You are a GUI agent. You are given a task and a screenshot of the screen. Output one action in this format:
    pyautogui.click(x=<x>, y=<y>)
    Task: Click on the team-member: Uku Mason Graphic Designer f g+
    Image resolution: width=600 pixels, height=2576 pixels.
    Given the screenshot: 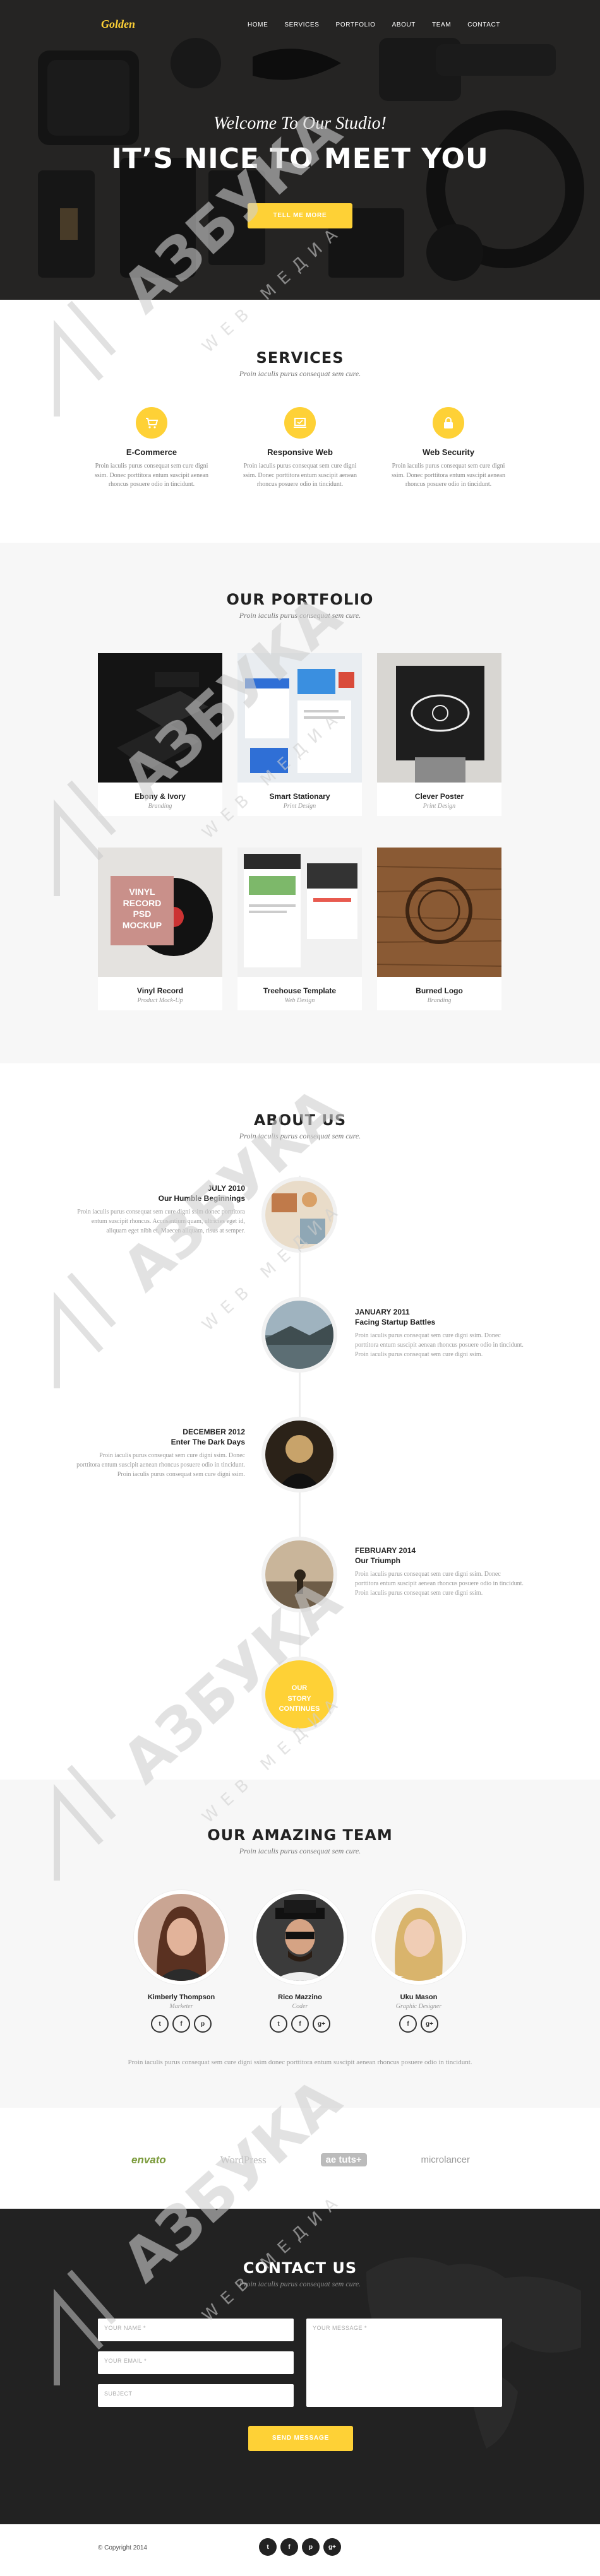 What is the action you would take?
    pyautogui.click(x=418, y=1962)
    